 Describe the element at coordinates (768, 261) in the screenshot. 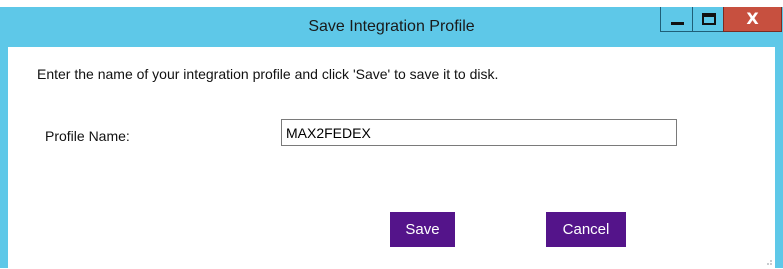

I see `resize-grip-icon` at that location.